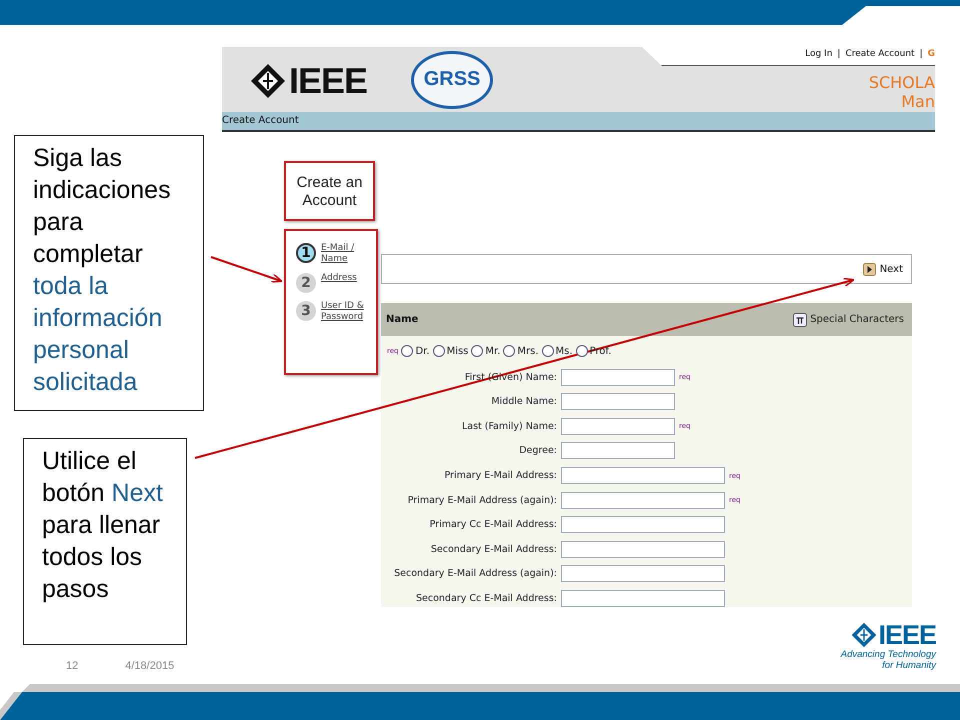 The height and width of the screenshot is (720, 960). Describe the element at coordinates (306, 283) in the screenshot. I see `step-number: 2` at that location.